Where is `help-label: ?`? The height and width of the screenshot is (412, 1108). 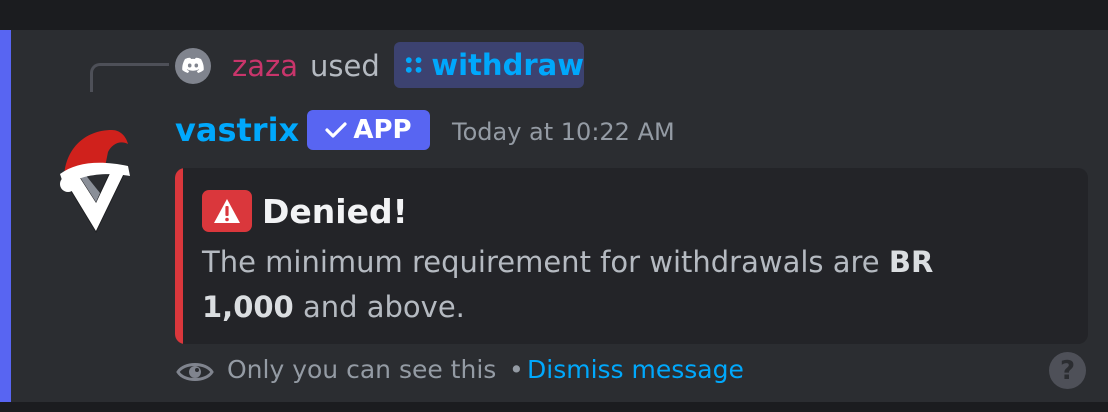
help-label: ? is located at coordinates (1067, 370).